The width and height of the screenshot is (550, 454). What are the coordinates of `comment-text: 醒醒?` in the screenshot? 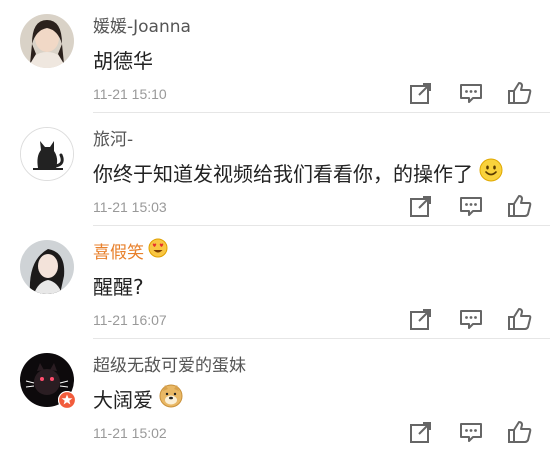 It's located at (118, 287).